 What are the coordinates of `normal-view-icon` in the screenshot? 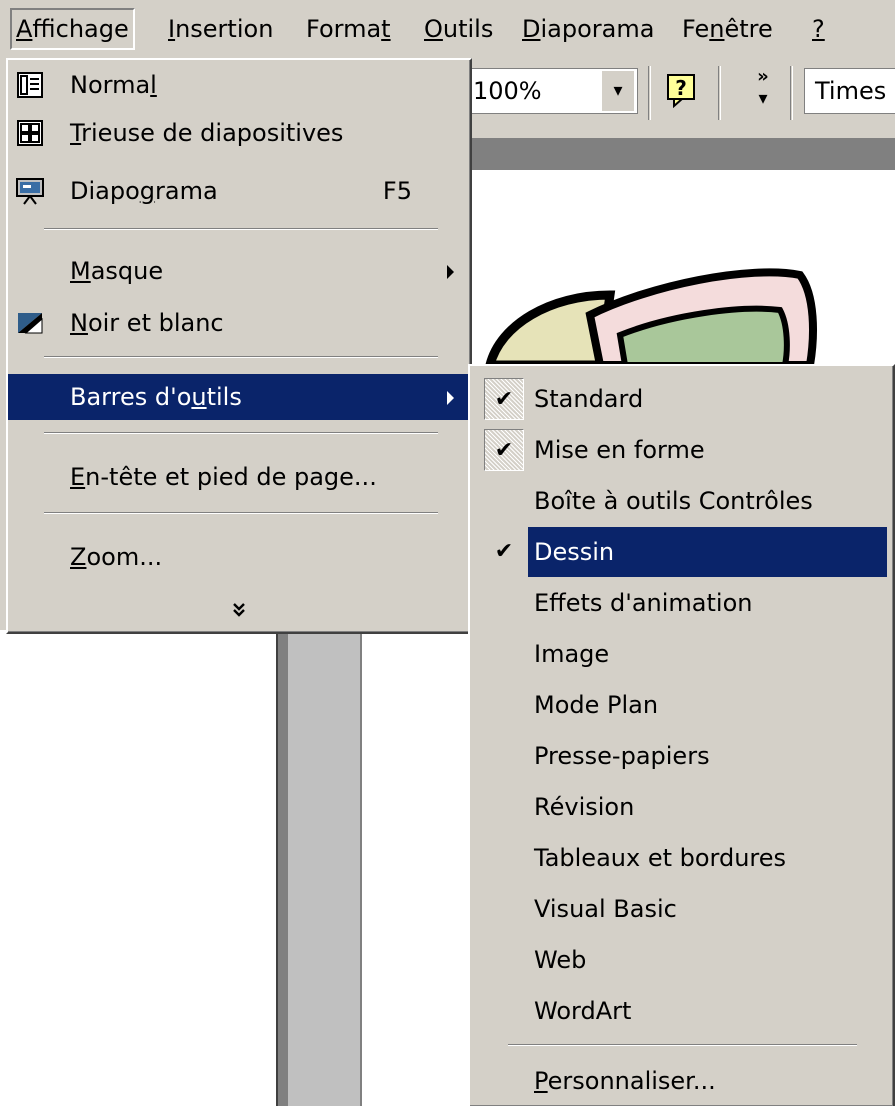 It's located at (30, 85).